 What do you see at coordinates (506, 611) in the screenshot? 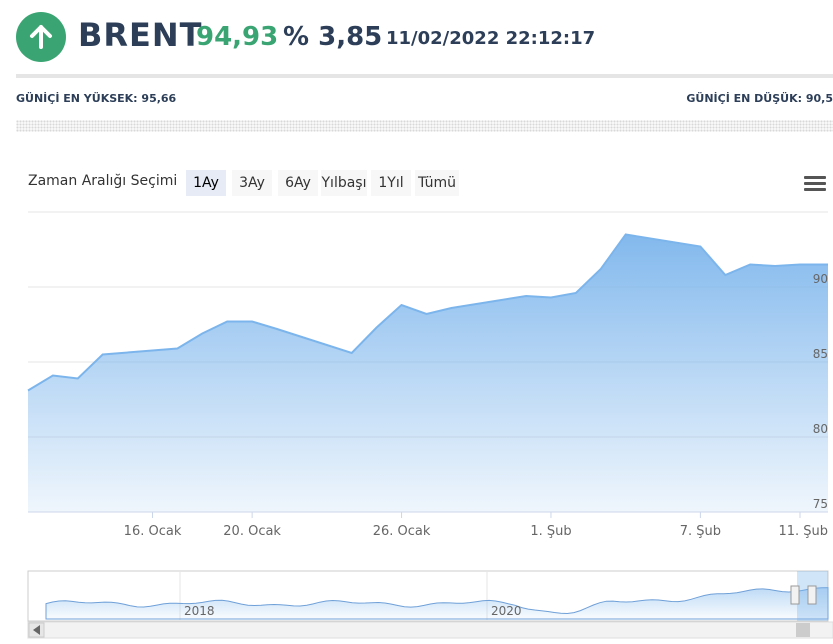
I see `navigator-label-2020: 2020` at bounding box center [506, 611].